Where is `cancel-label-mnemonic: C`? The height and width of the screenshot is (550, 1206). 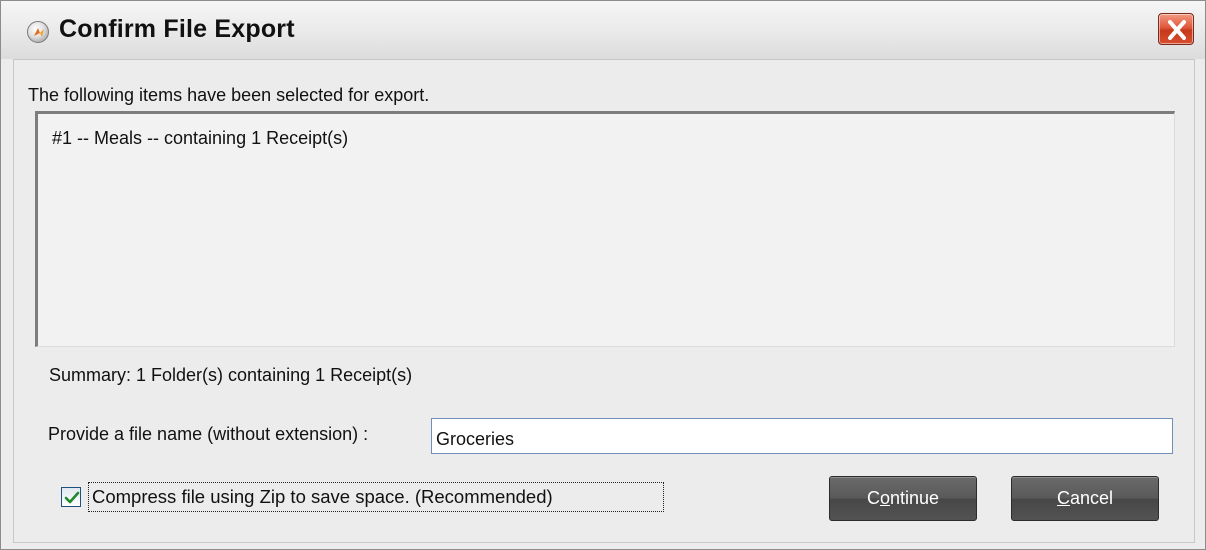 cancel-label-mnemonic: C is located at coordinates (1063, 498).